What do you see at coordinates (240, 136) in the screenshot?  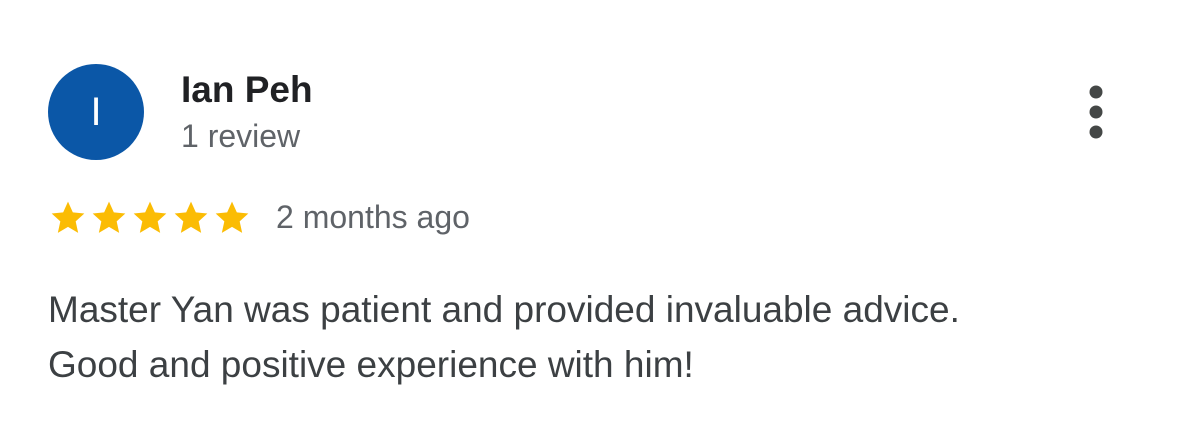 I see `review-count: 1 review` at bounding box center [240, 136].